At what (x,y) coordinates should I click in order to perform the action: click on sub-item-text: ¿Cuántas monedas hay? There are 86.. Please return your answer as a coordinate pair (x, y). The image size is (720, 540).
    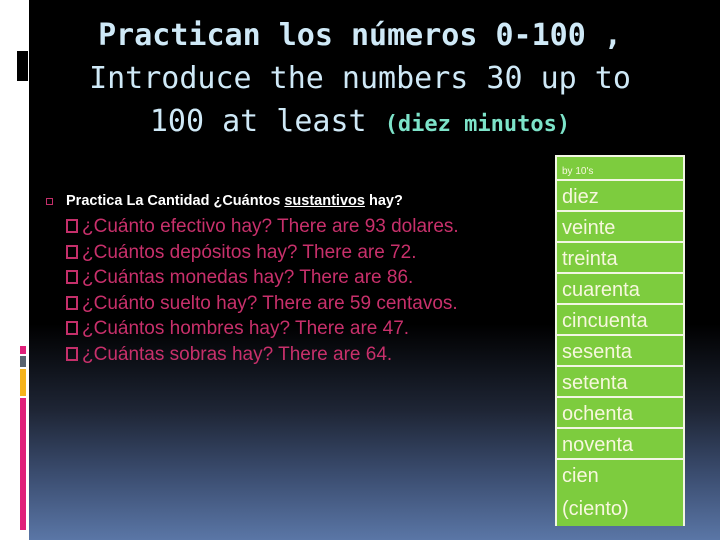
    Looking at the image, I should click on (248, 277).